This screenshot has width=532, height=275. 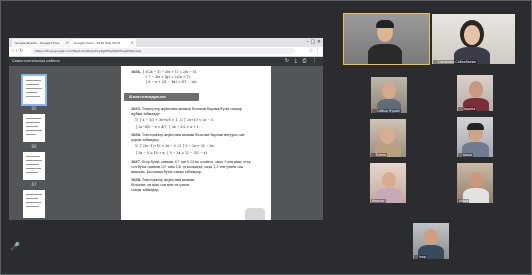 What do you see at coordinates (136, 72) in the screenshot?
I see `exercise-number: 1034.` at bounding box center [136, 72].